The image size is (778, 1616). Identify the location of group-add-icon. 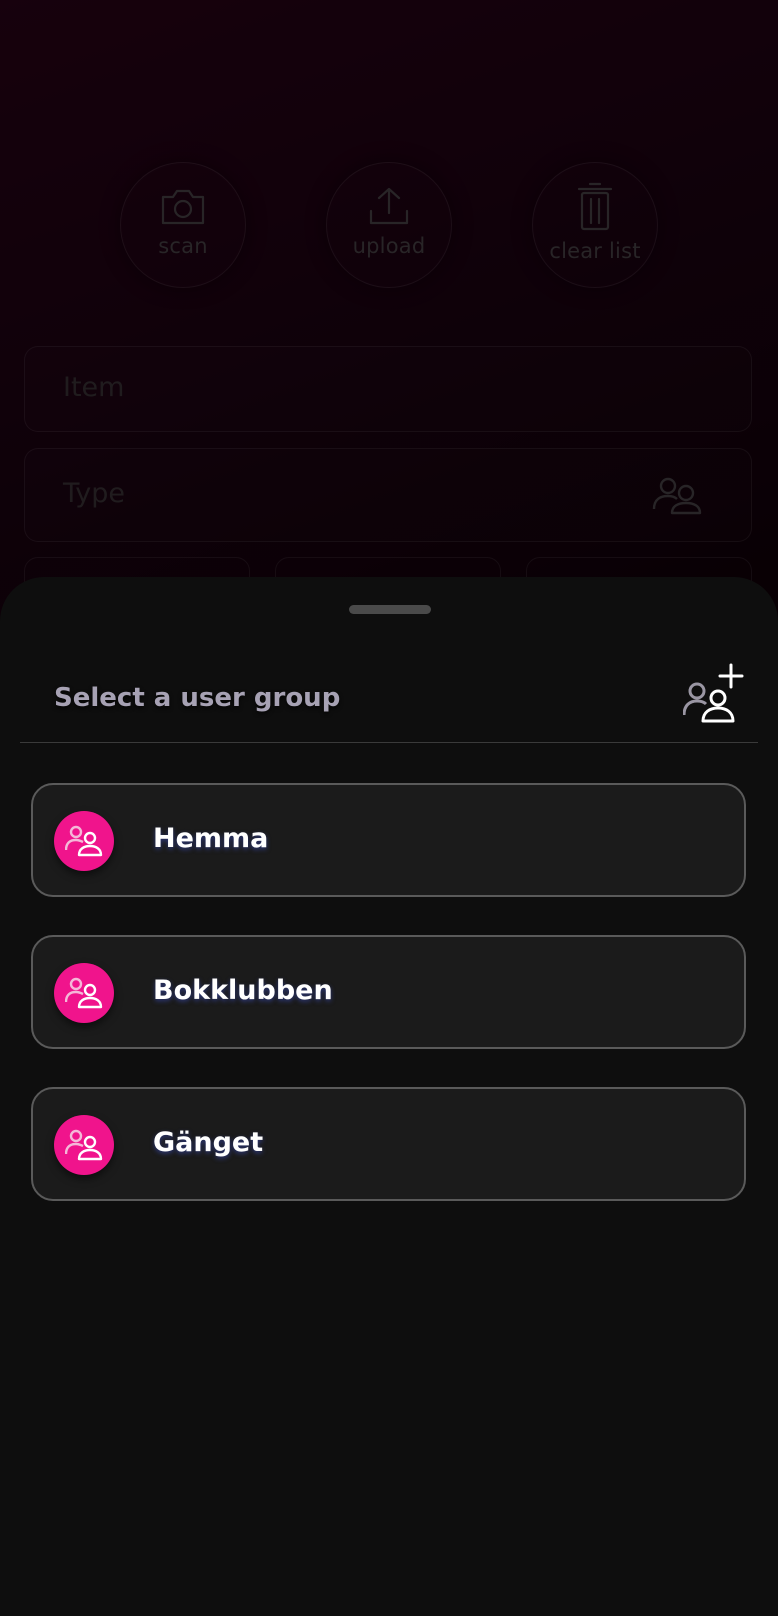
(713, 693).